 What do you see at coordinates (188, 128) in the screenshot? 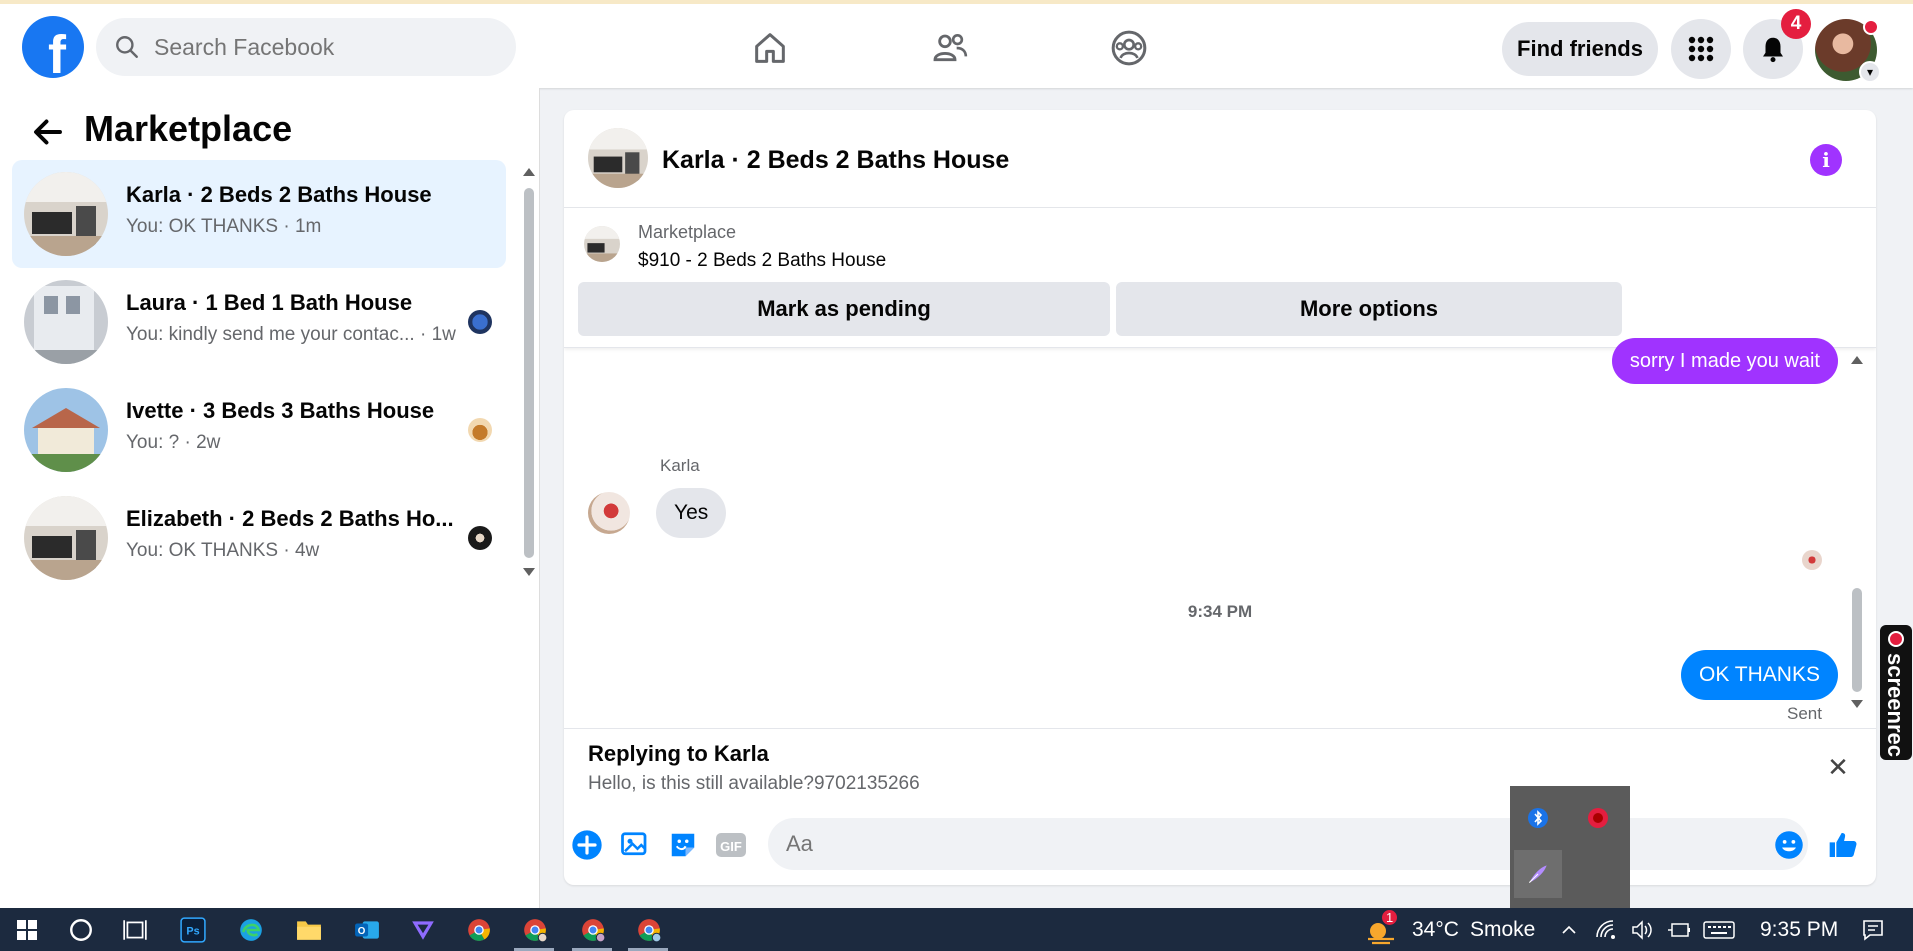
I see `page-title: Marketplace` at bounding box center [188, 128].